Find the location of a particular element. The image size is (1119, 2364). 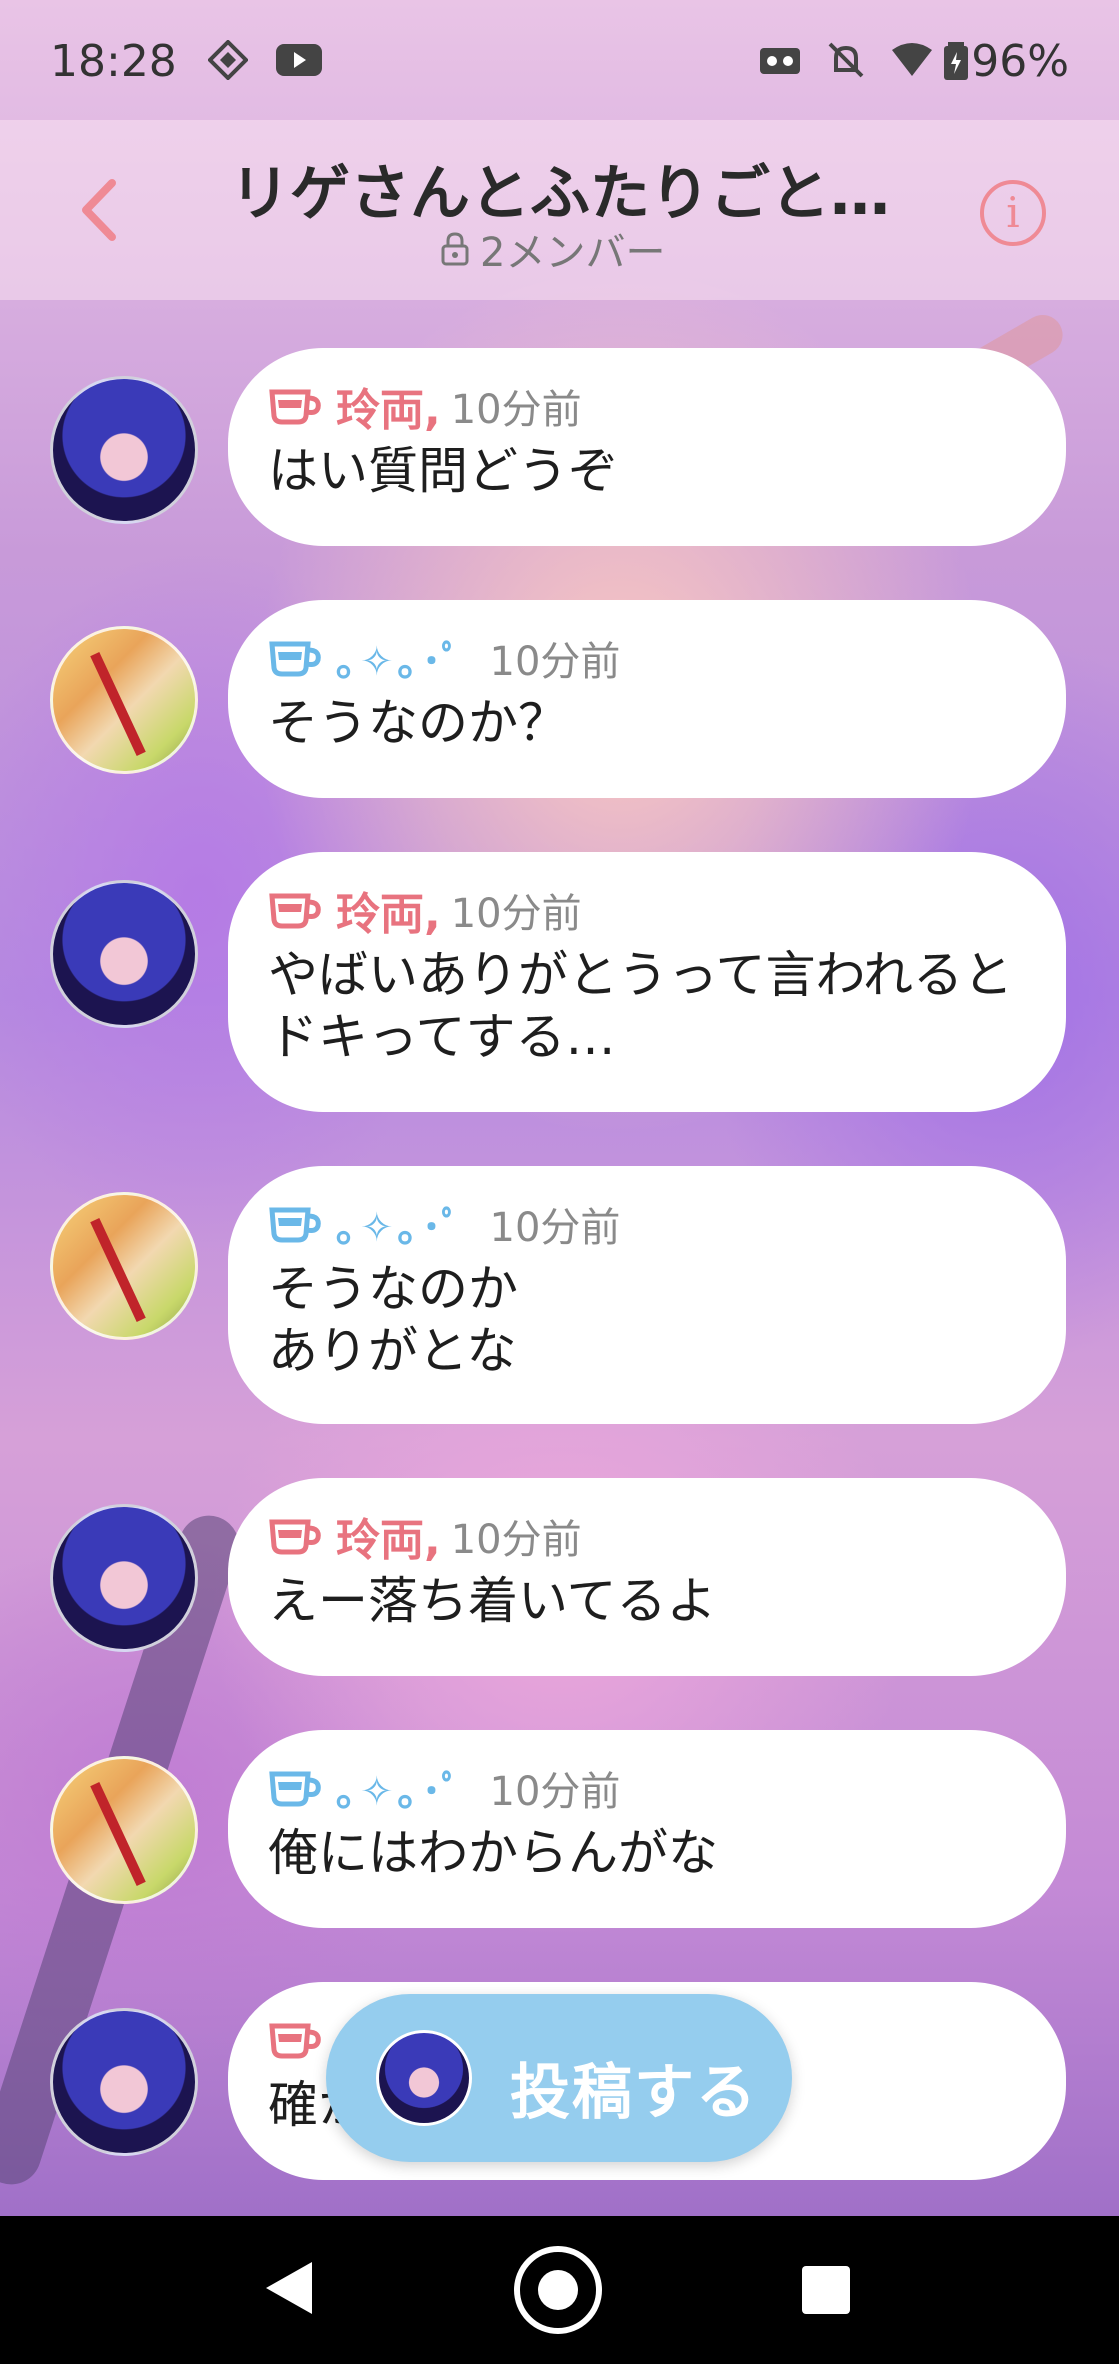

status-time: 18:28 is located at coordinates (113, 61).